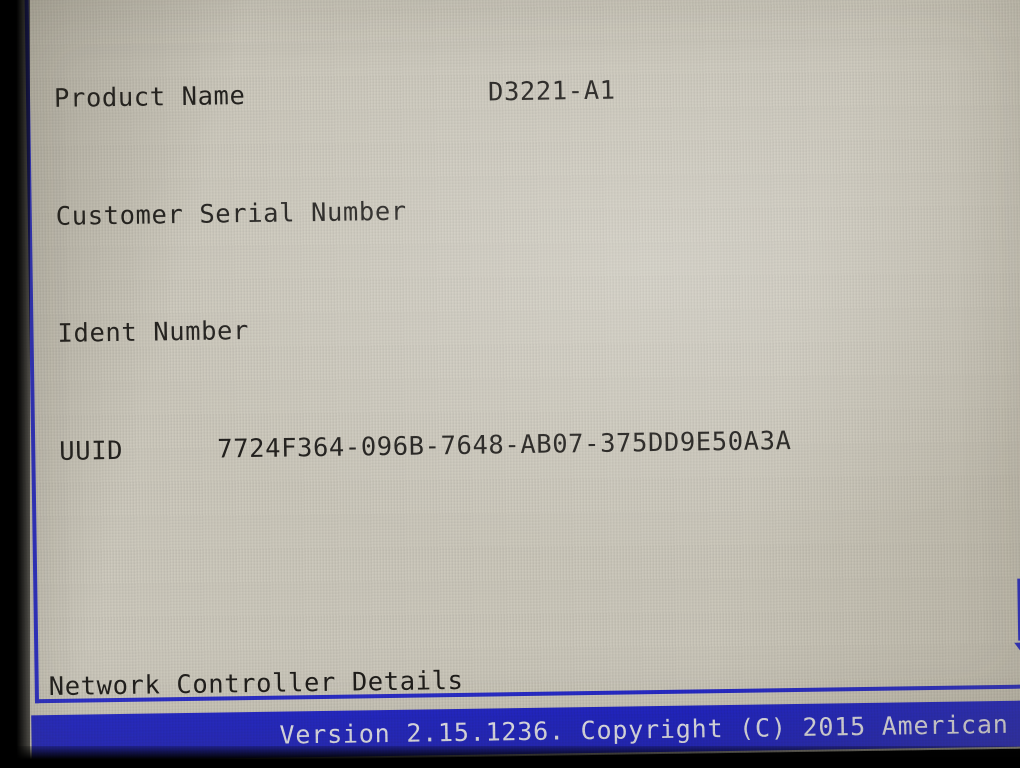 The height and width of the screenshot is (768, 1020). I want to click on network-controller-heading: Network Controller Details, so click(256, 684).